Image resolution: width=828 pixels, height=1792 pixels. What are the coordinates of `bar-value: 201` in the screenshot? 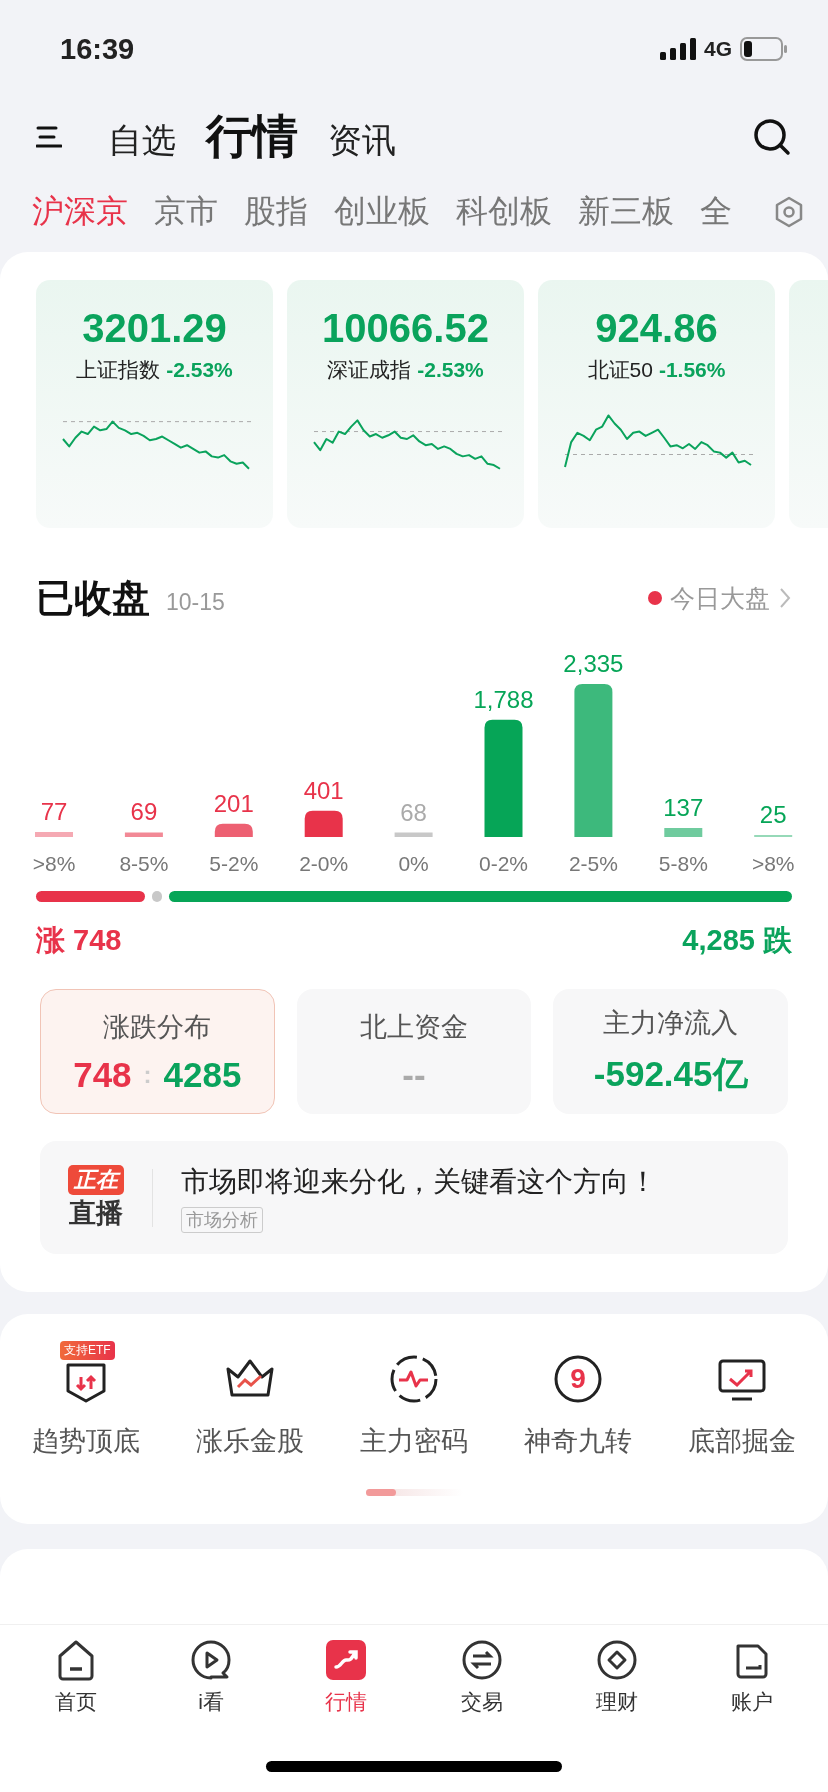 It's located at (233, 803).